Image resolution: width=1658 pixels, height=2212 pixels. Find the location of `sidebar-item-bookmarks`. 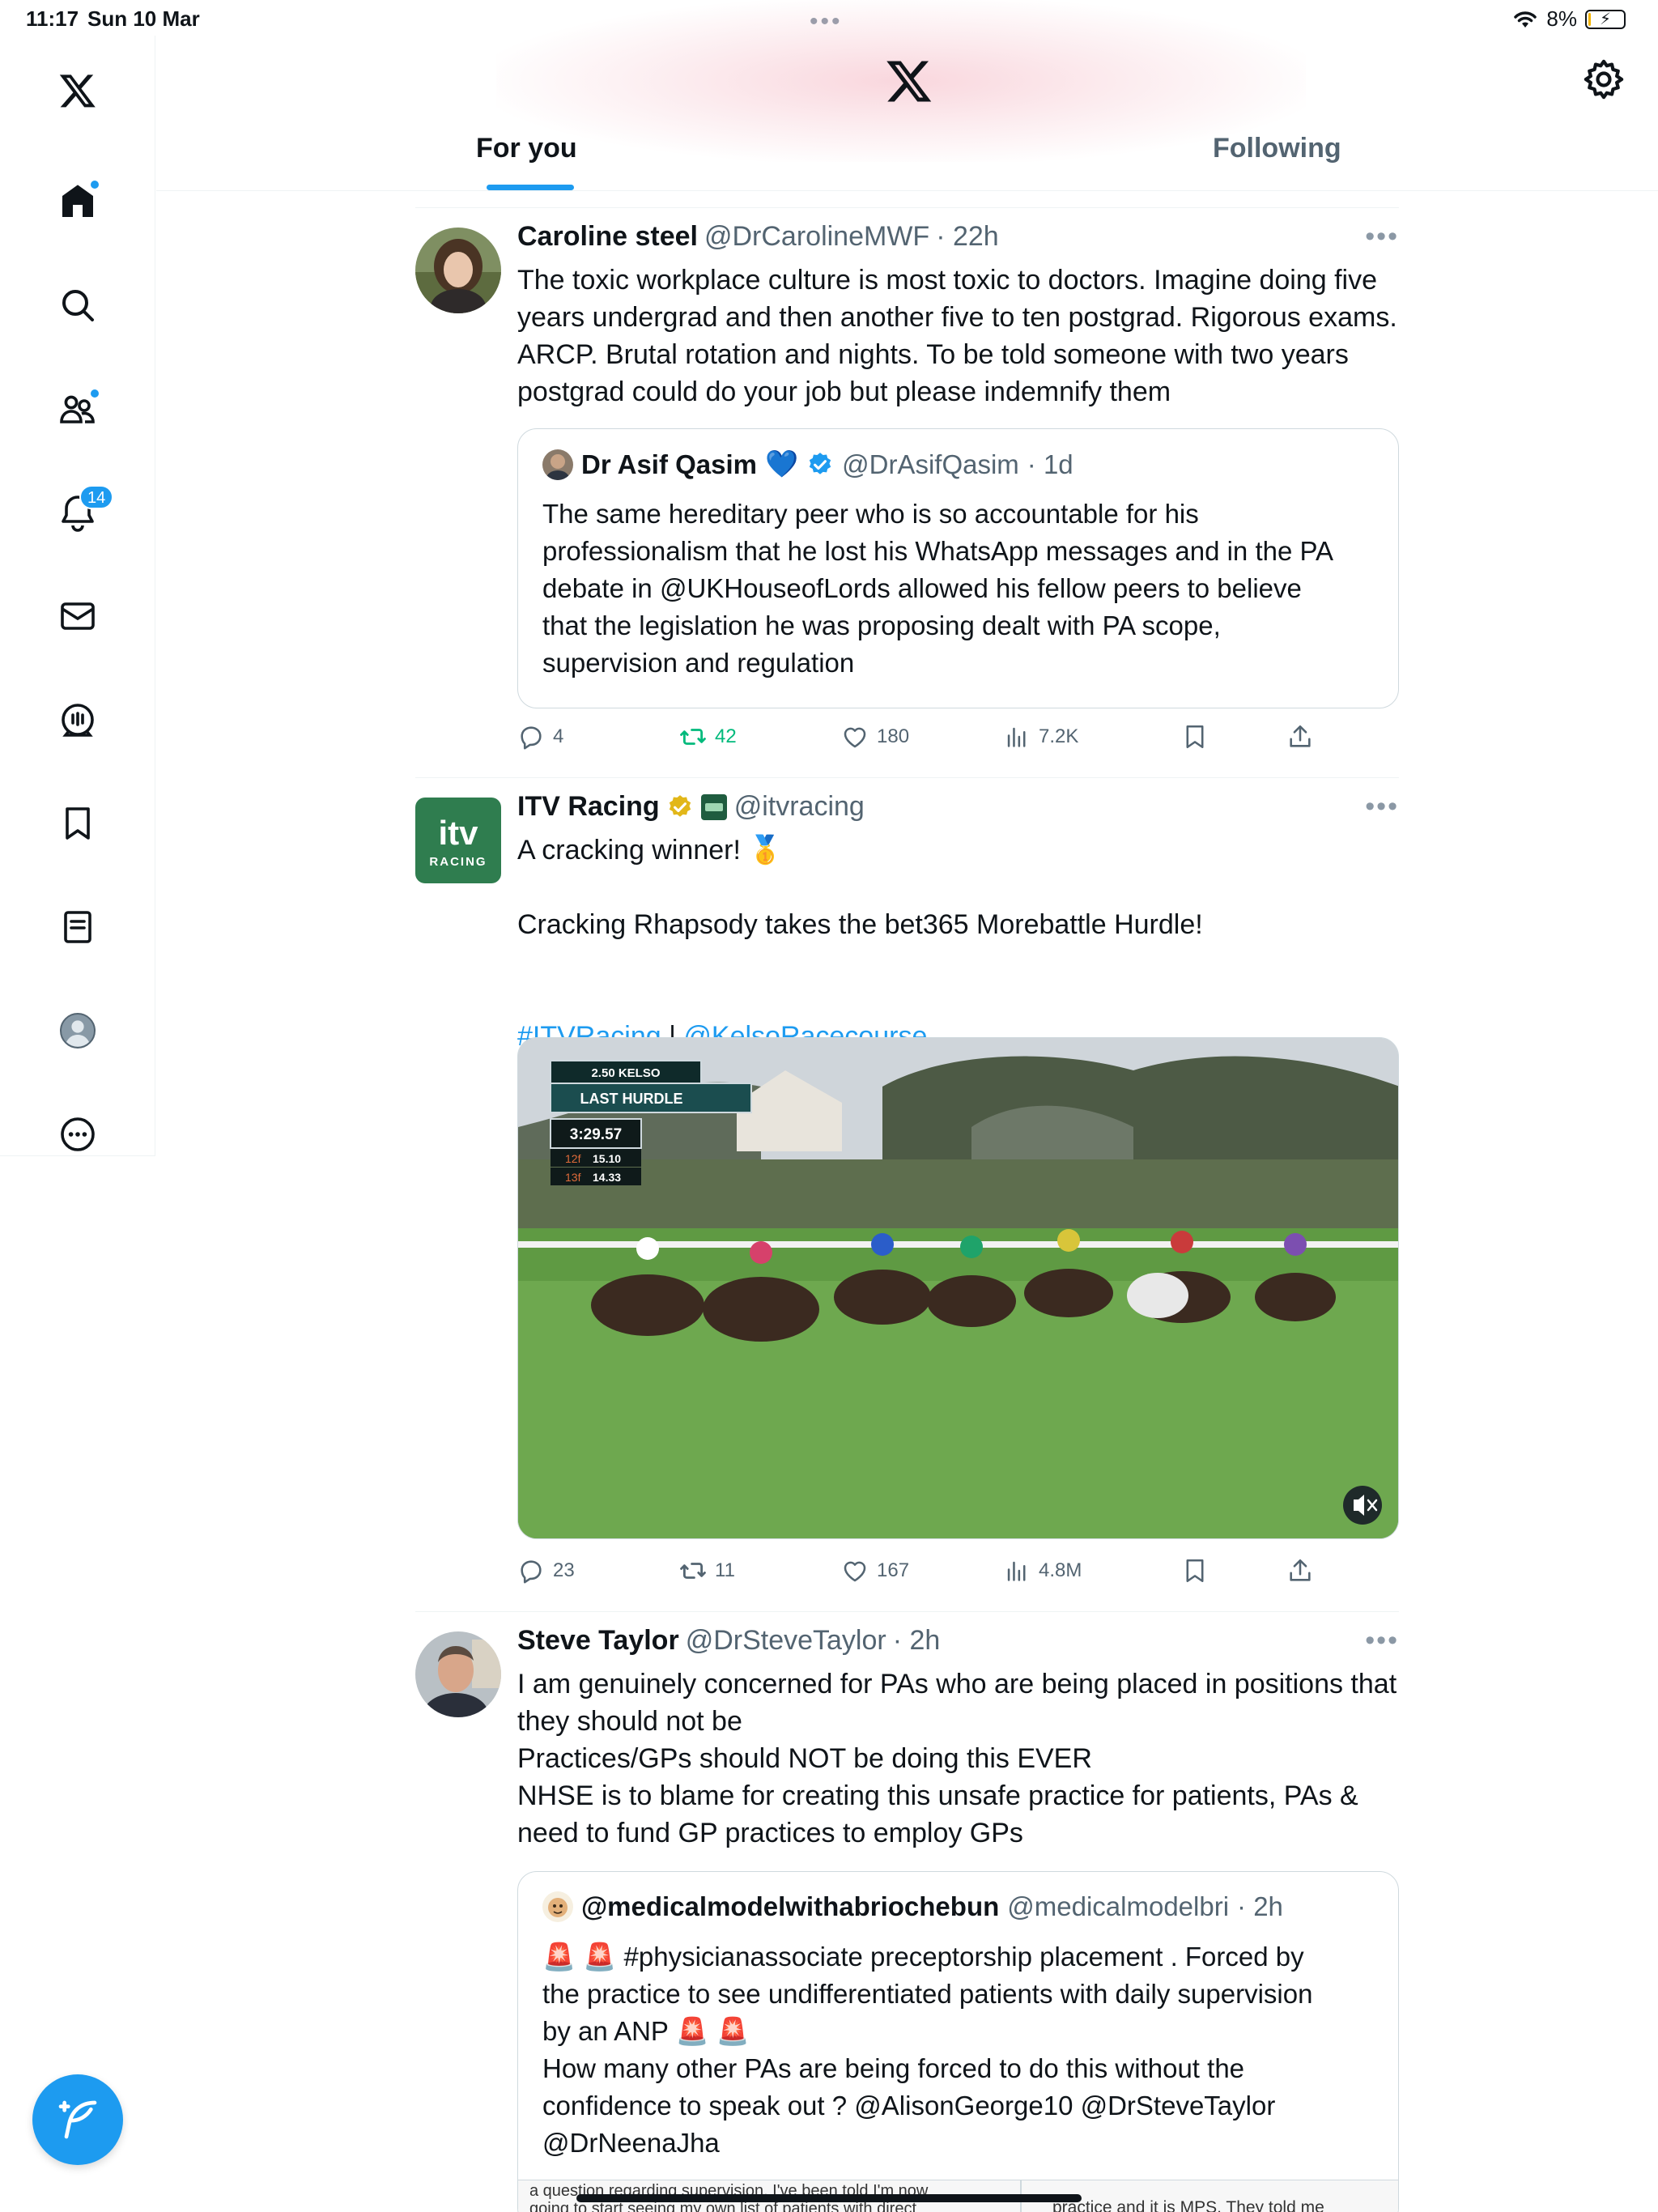

sidebar-item-bookmarks is located at coordinates (77, 824).